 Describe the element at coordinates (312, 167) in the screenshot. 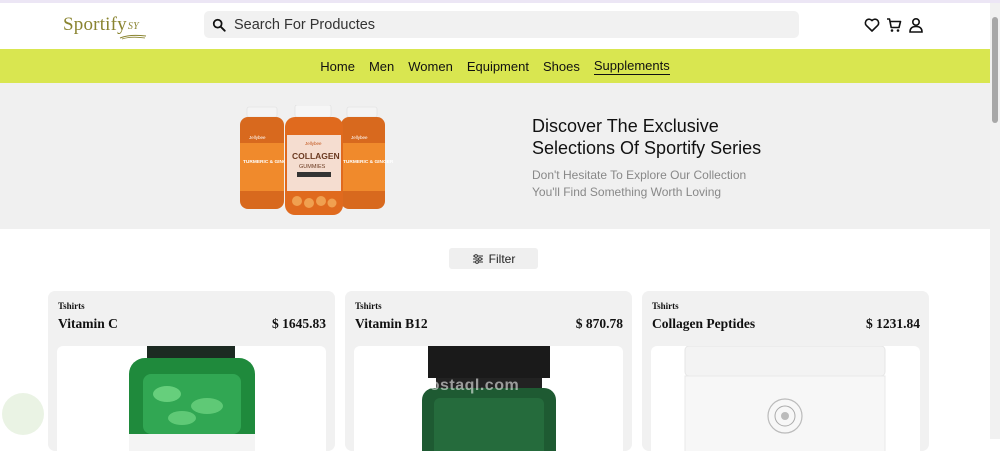

I see `bottle-sub-center: GUMMIES` at that location.